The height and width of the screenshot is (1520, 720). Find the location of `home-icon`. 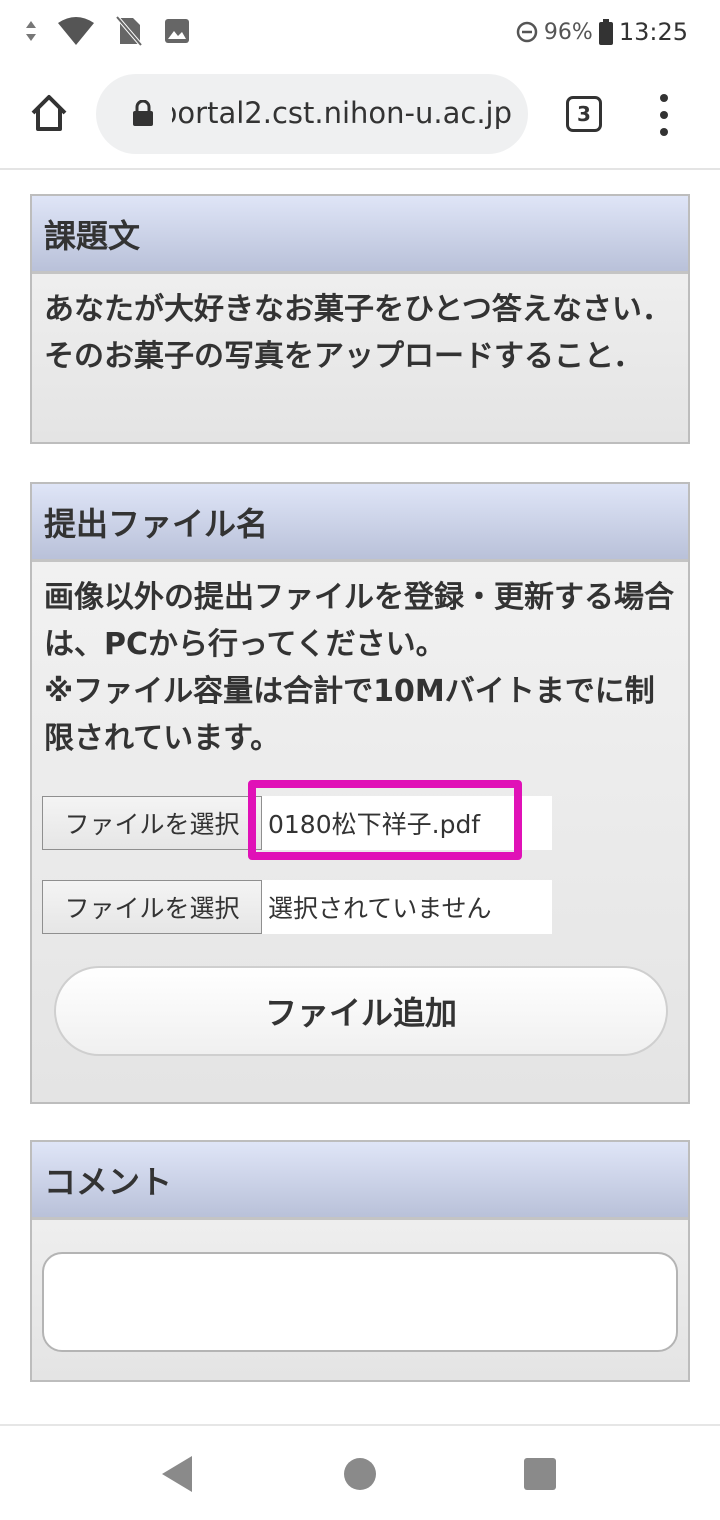

home-icon is located at coordinates (49, 113).